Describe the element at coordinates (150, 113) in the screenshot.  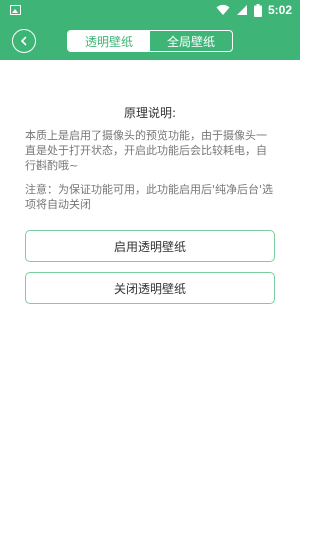
I see `principle-title: 原理说明:` at that location.